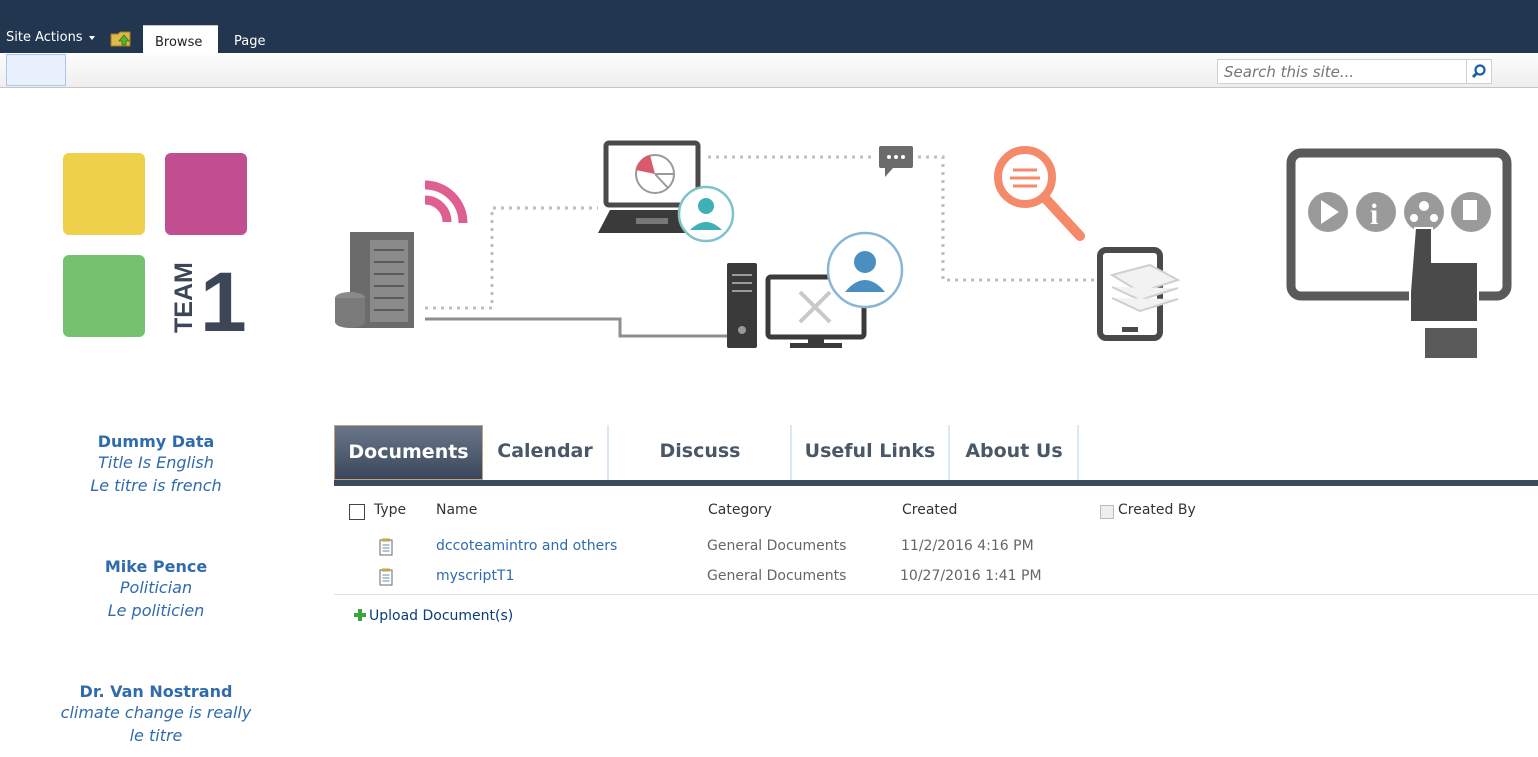  I want to click on tablet-books-icon, so click(1139, 294).